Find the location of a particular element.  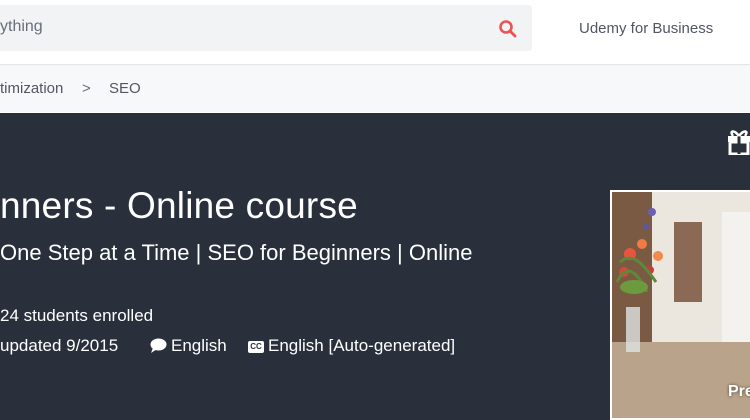

search-input: ything is located at coordinates (21, 27).